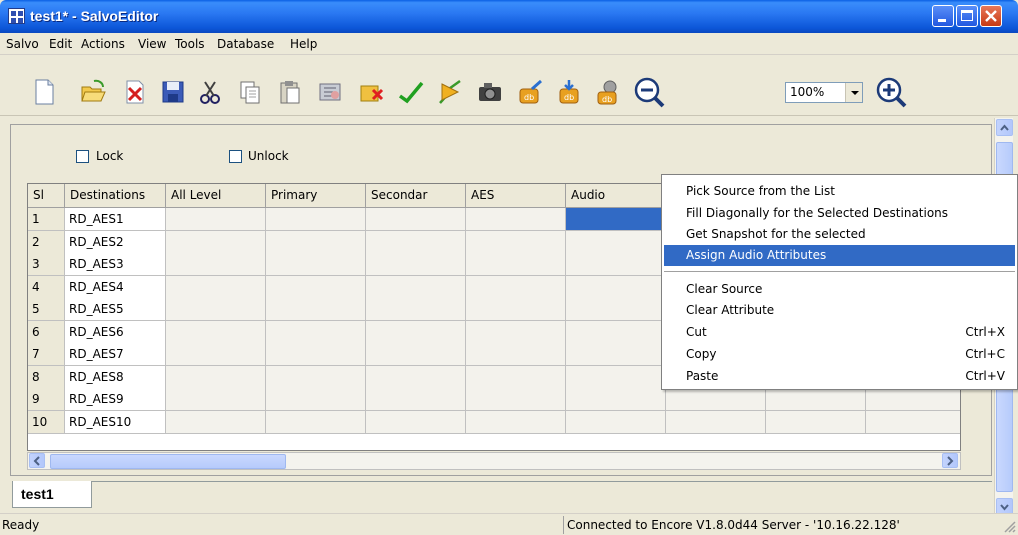 This screenshot has width=1018, height=535. Describe the element at coordinates (46, 219) in the screenshot. I see `row-number-cell: 1` at that location.